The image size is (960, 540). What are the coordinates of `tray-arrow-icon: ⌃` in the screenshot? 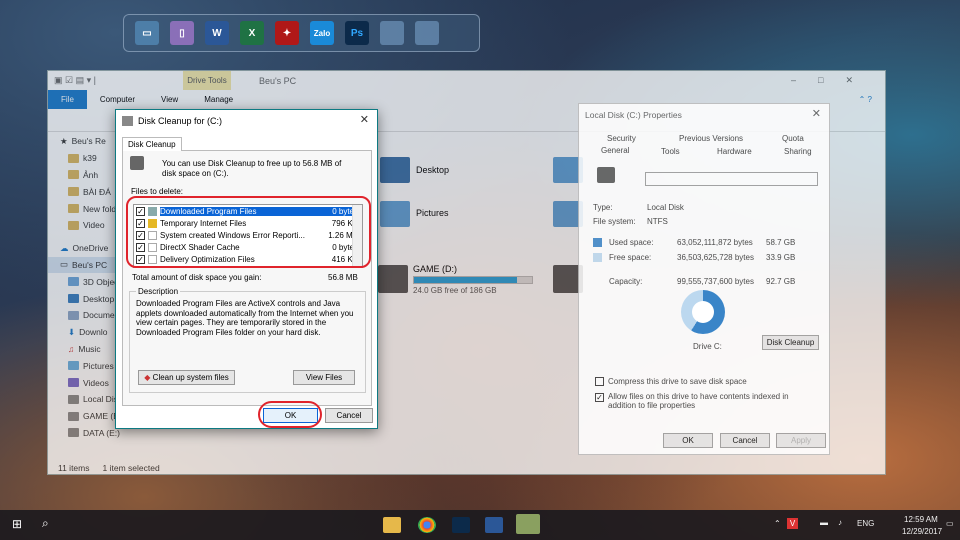 It's located at (777, 523).